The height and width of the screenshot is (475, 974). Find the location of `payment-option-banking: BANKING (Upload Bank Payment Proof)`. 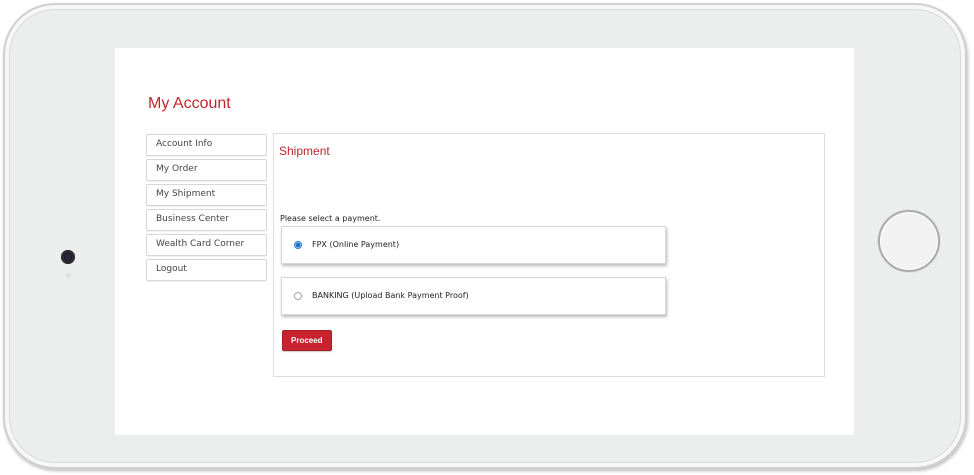

payment-option-banking: BANKING (Upload Bank Payment Proof) is located at coordinates (473, 296).